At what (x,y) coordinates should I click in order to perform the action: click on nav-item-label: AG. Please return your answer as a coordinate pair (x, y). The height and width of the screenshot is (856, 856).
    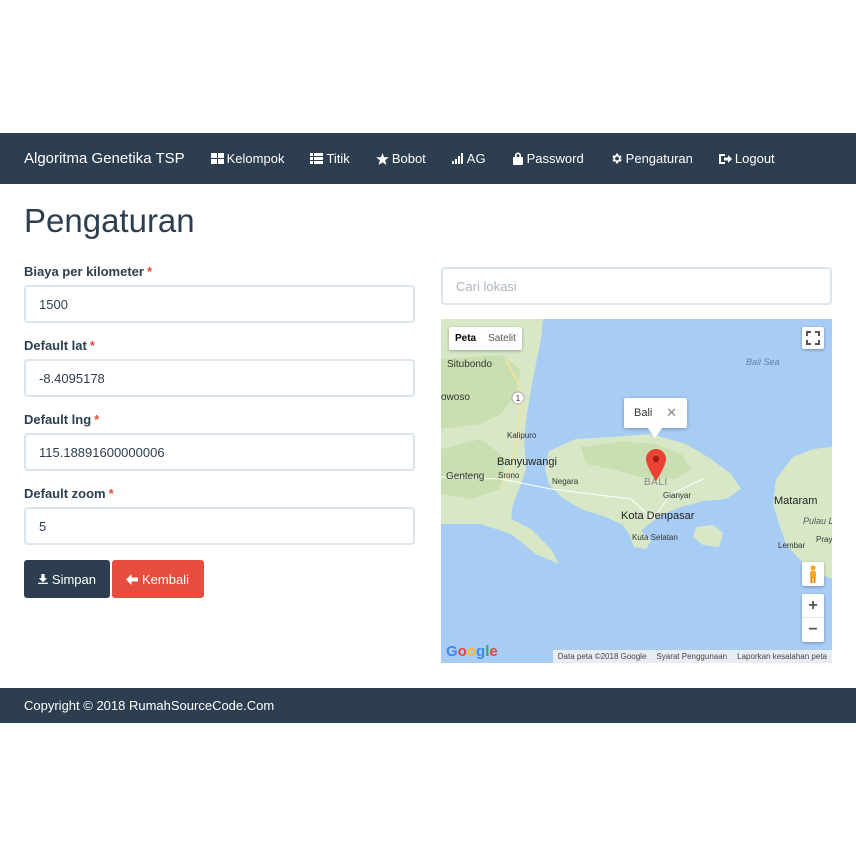
    Looking at the image, I should click on (476, 158).